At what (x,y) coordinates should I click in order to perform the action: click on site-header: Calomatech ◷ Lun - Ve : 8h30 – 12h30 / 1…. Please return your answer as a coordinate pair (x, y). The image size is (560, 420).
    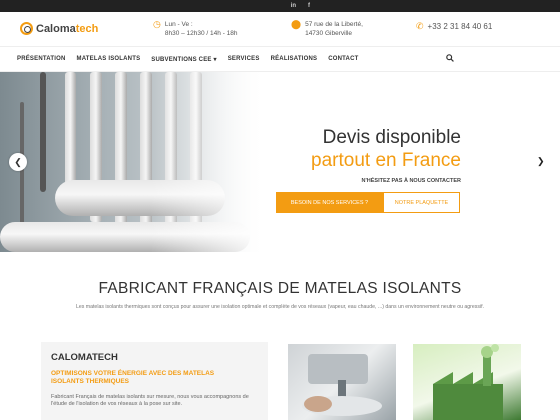
    Looking at the image, I should click on (280, 29).